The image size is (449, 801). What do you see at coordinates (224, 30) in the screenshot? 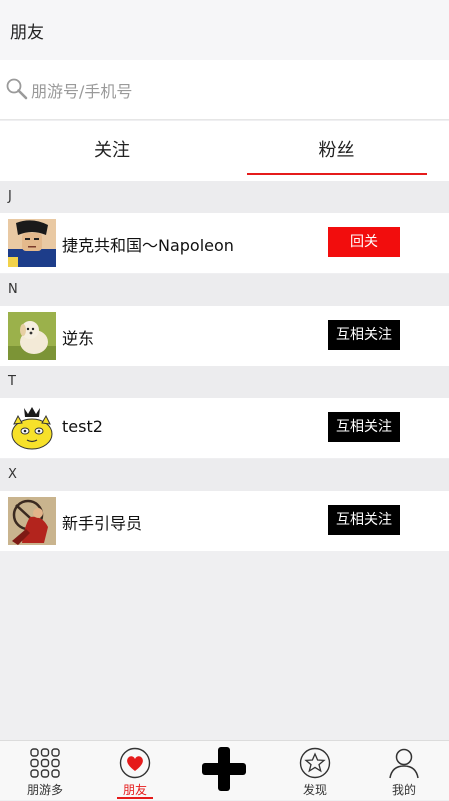
I see `top-header: 朋友` at bounding box center [224, 30].